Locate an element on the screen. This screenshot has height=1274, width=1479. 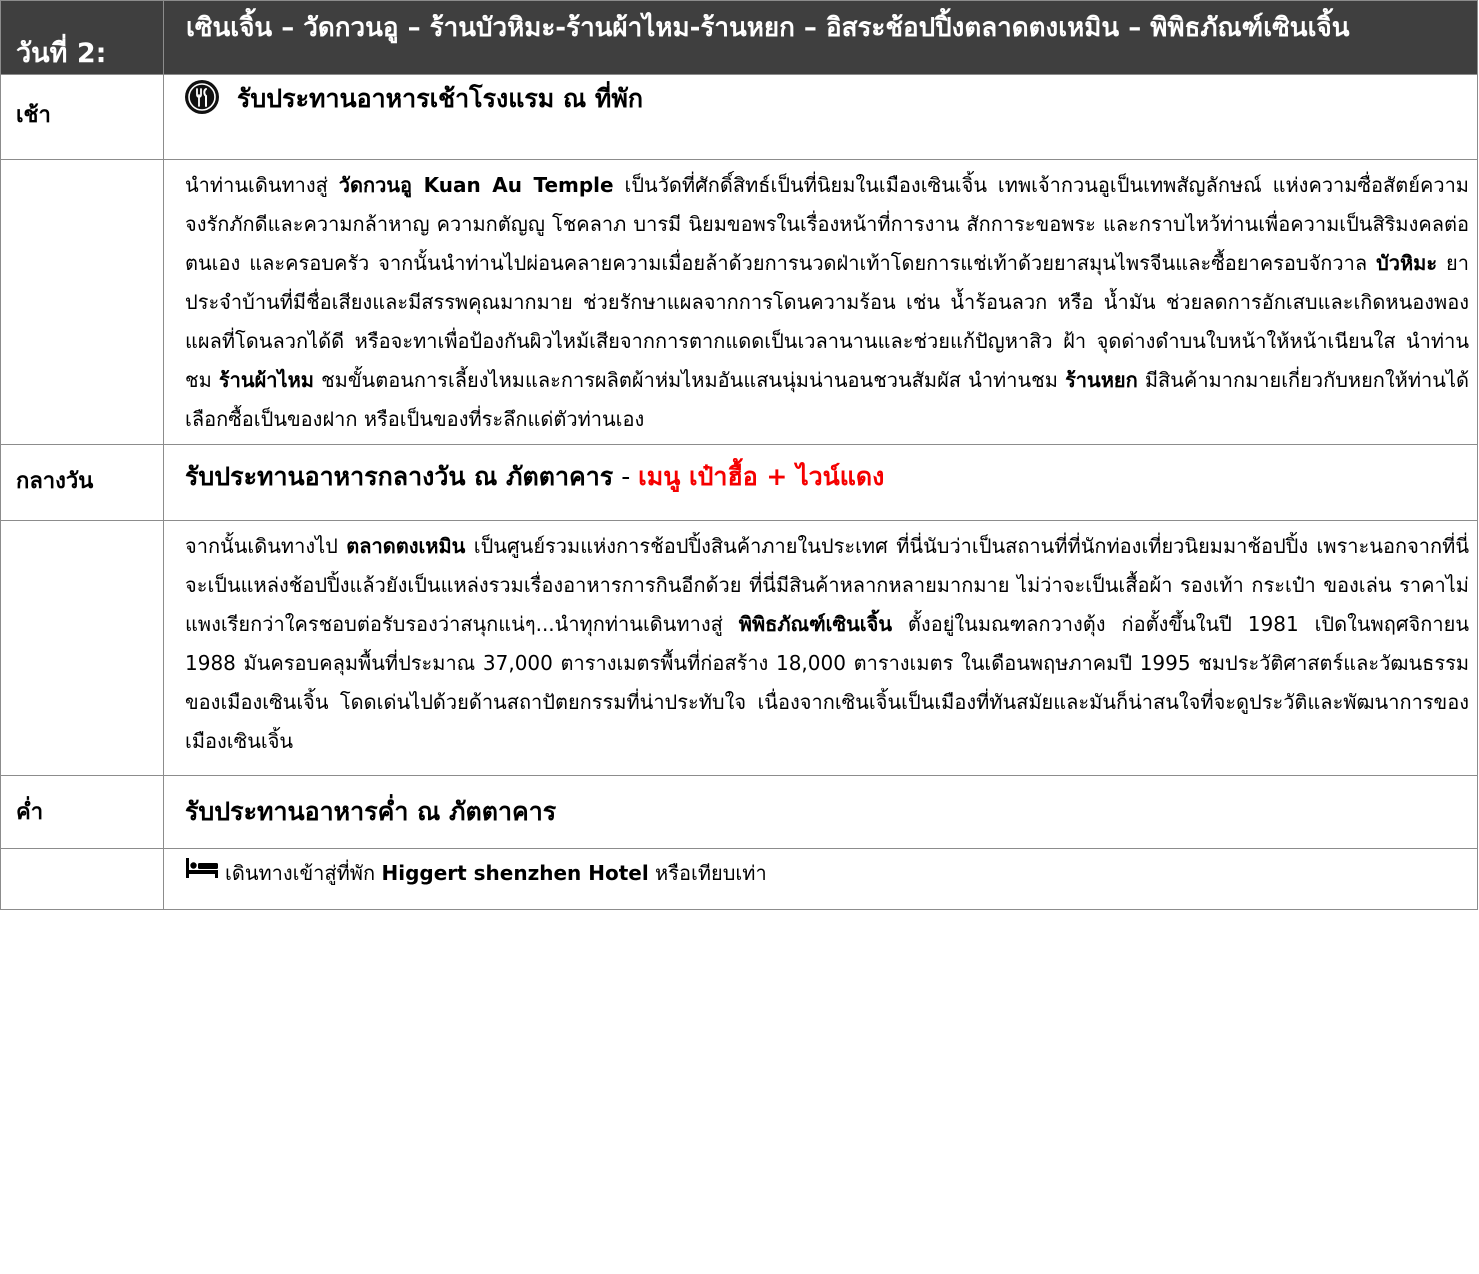
silk-shop-name: ร้านผ้าไหม is located at coordinates (266, 380).